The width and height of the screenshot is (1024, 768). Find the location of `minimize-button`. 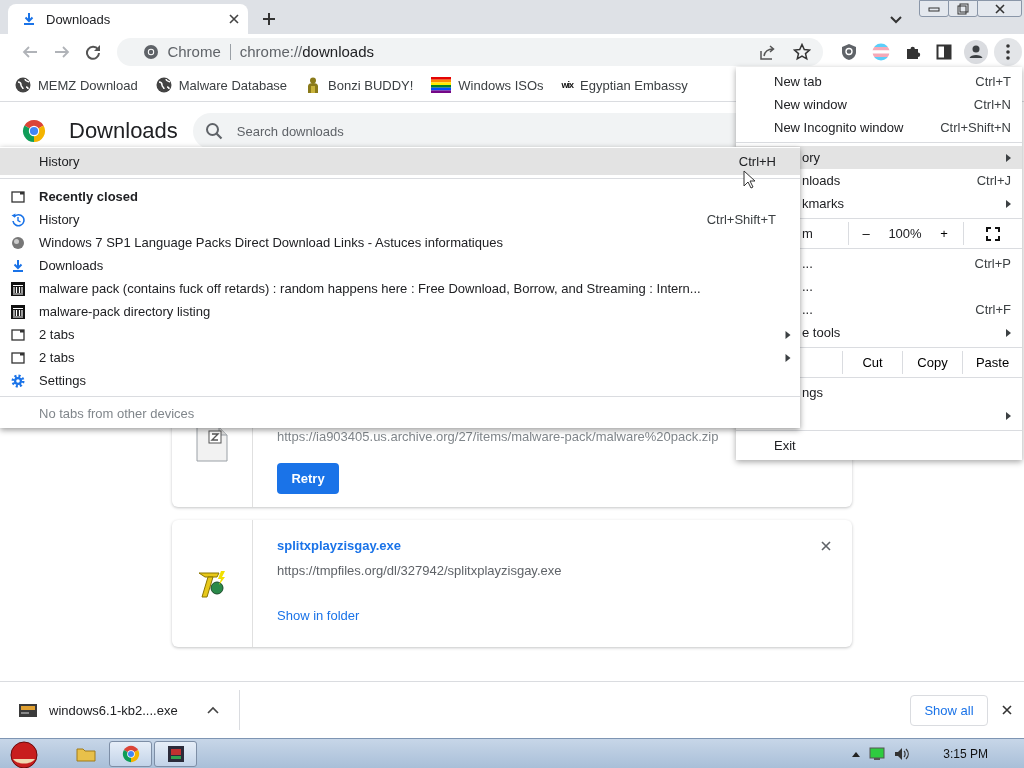

minimize-button is located at coordinates (934, 8).